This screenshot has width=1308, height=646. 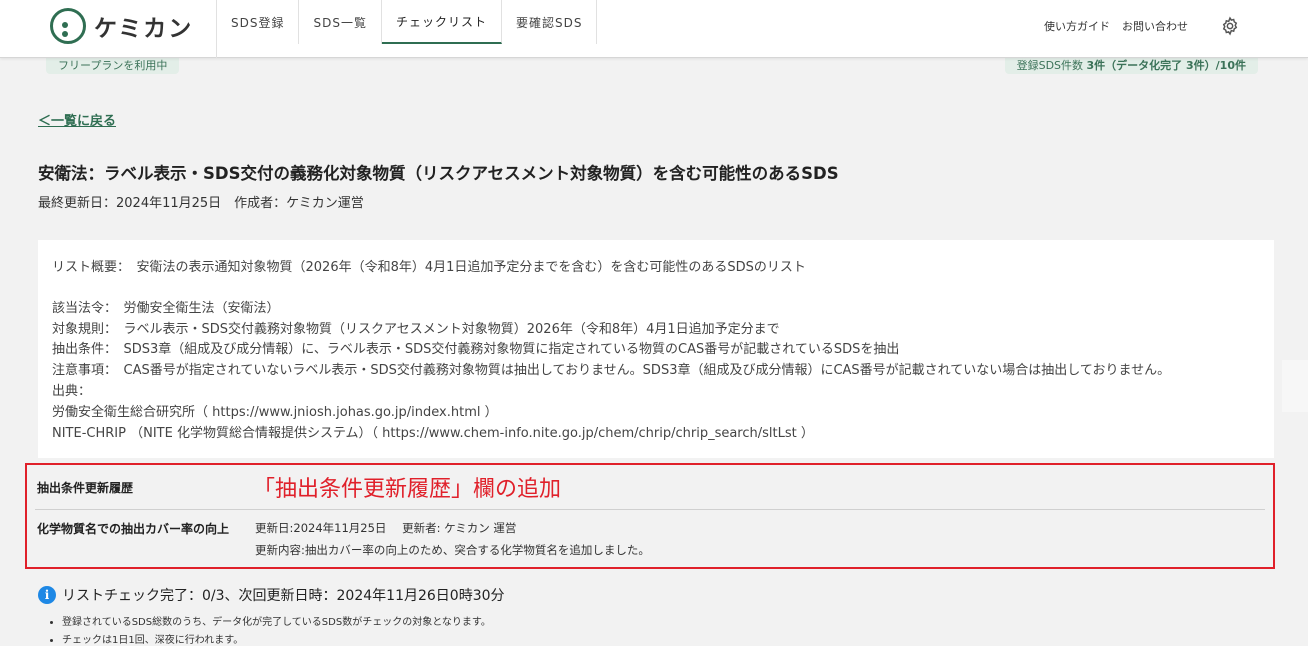 I want to click on history-divider, so click(x=650, y=509).